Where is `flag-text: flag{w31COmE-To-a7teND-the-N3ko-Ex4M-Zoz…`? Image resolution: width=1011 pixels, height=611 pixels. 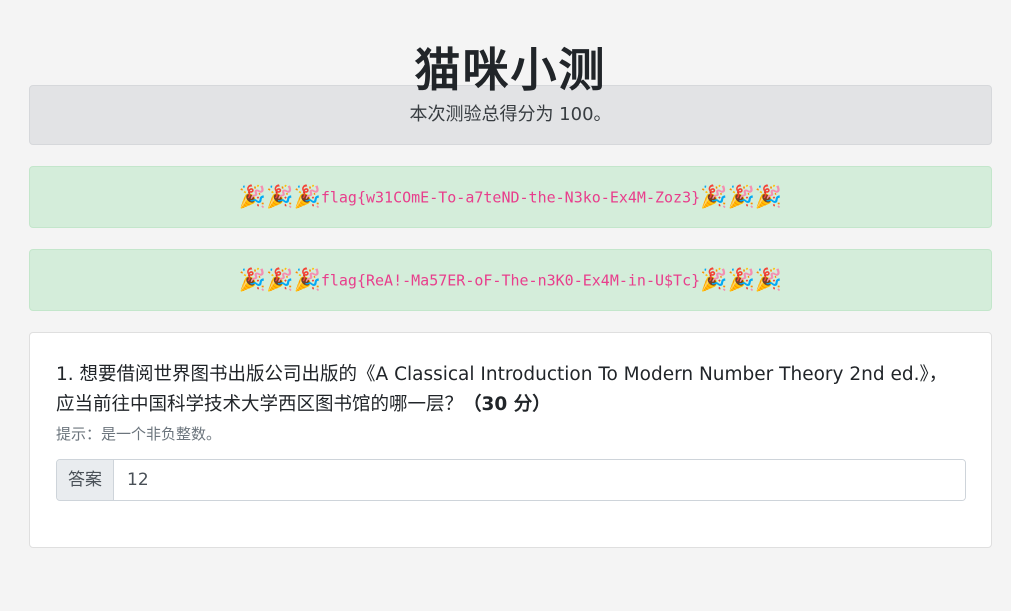 flag-text: flag{w31COmE-To-a7teND-the-N3ko-Ex4M-Zoz… is located at coordinates (510, 197).